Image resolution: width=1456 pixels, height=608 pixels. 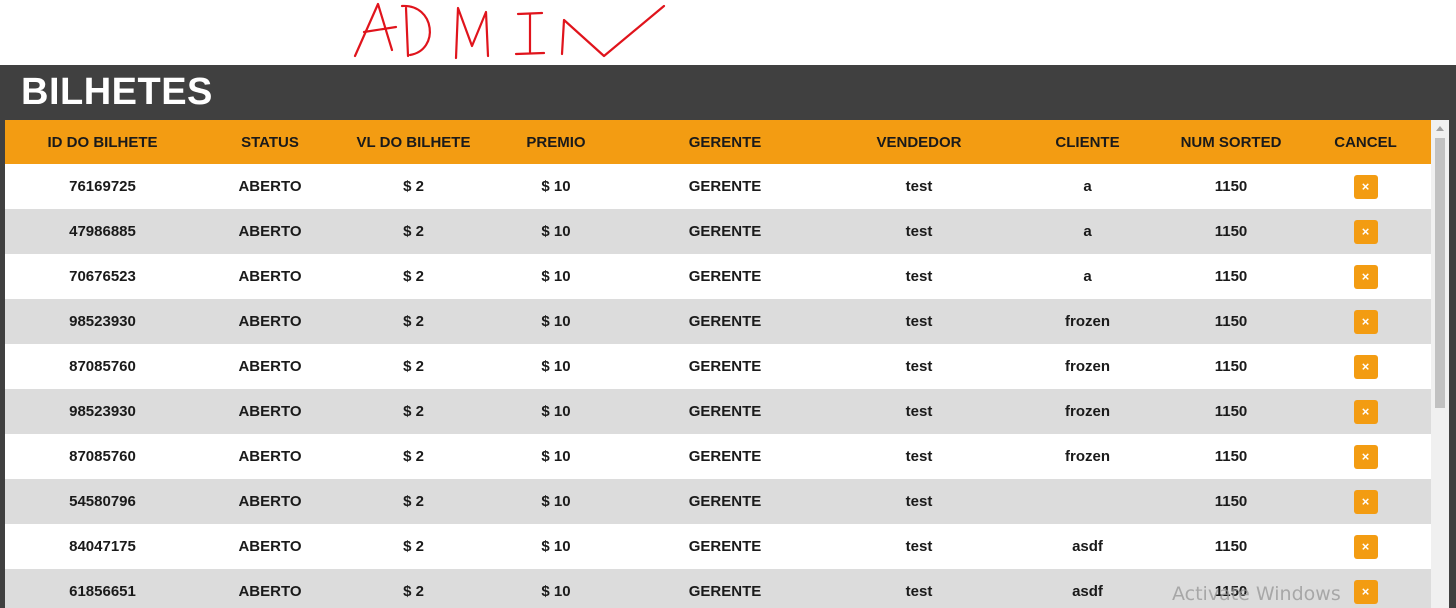 What do you see at coordinates (413, 142) in the screenshot?
I see `column-header-value: VL DO BILHETE` at bounding box center [413, 142].